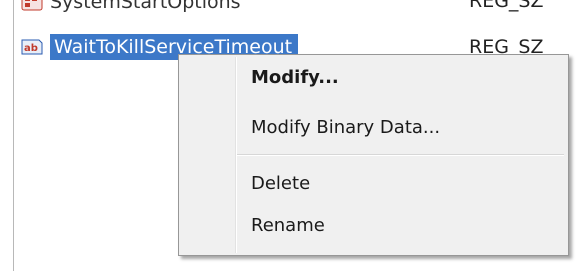 This screenshot has width=577, height=271. I want to click on menu-item-delete: Delete, so click(280, 184).